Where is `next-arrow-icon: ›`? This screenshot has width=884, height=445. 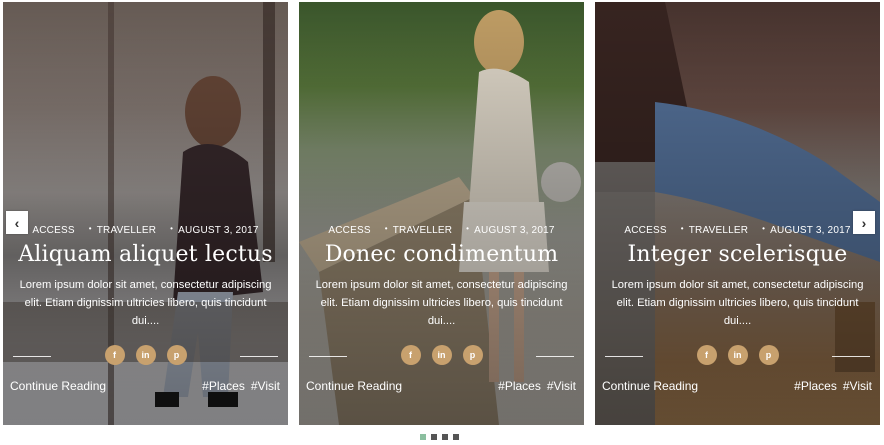
next-arrow-icon: › is located at coordinates (864, 222).